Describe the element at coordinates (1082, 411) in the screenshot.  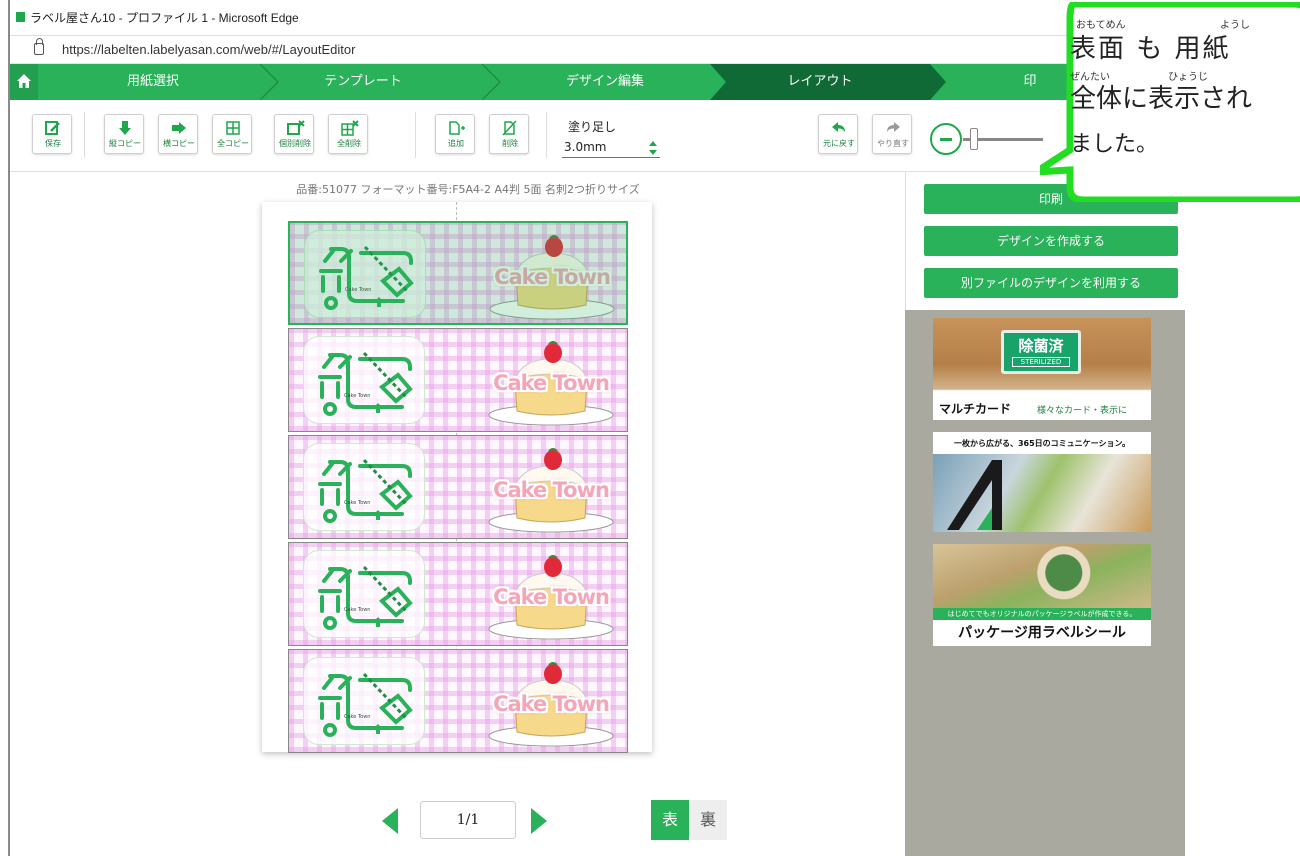
I see `ad1-subtitle: 様々なカード・表示に` at that location.